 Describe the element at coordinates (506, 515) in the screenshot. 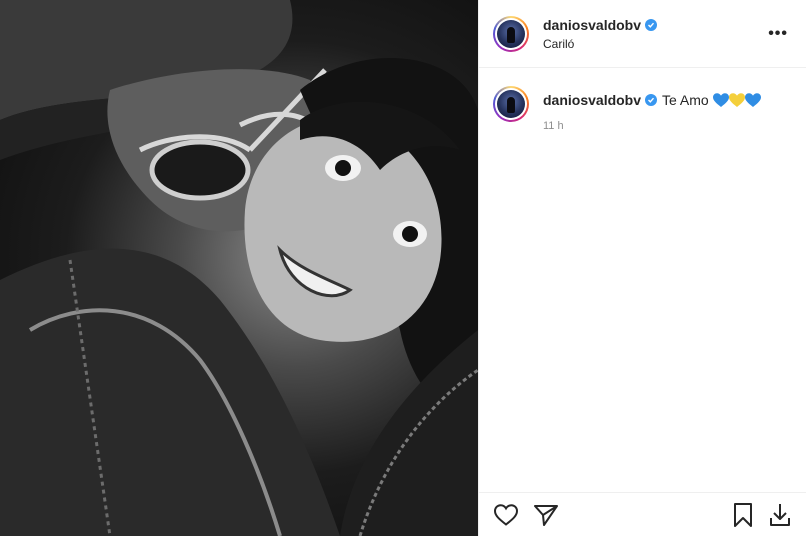

I see `heart-icon` at that location.